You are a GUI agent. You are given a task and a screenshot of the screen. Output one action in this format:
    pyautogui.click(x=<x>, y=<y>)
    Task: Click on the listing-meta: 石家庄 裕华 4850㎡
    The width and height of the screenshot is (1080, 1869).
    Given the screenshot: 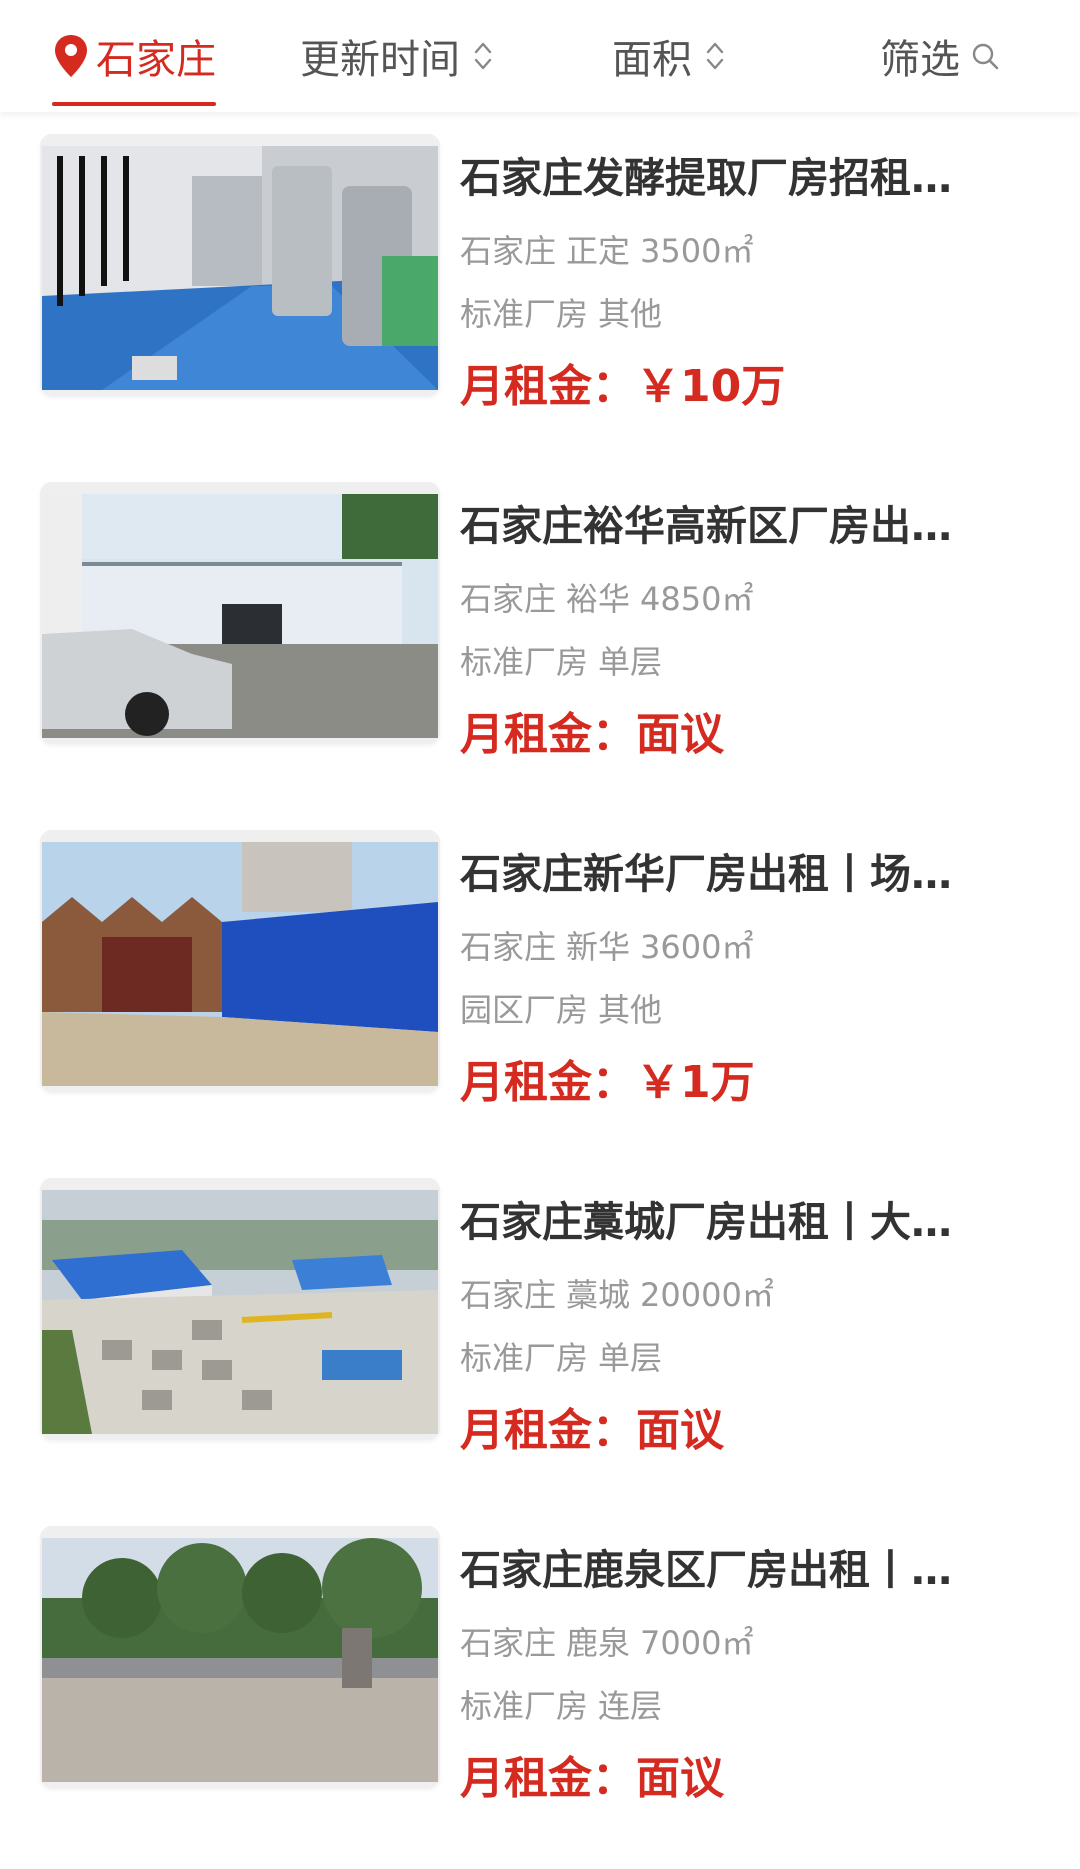 What is the action you would take?
    pyautogui.click(x=606, y=599)
    